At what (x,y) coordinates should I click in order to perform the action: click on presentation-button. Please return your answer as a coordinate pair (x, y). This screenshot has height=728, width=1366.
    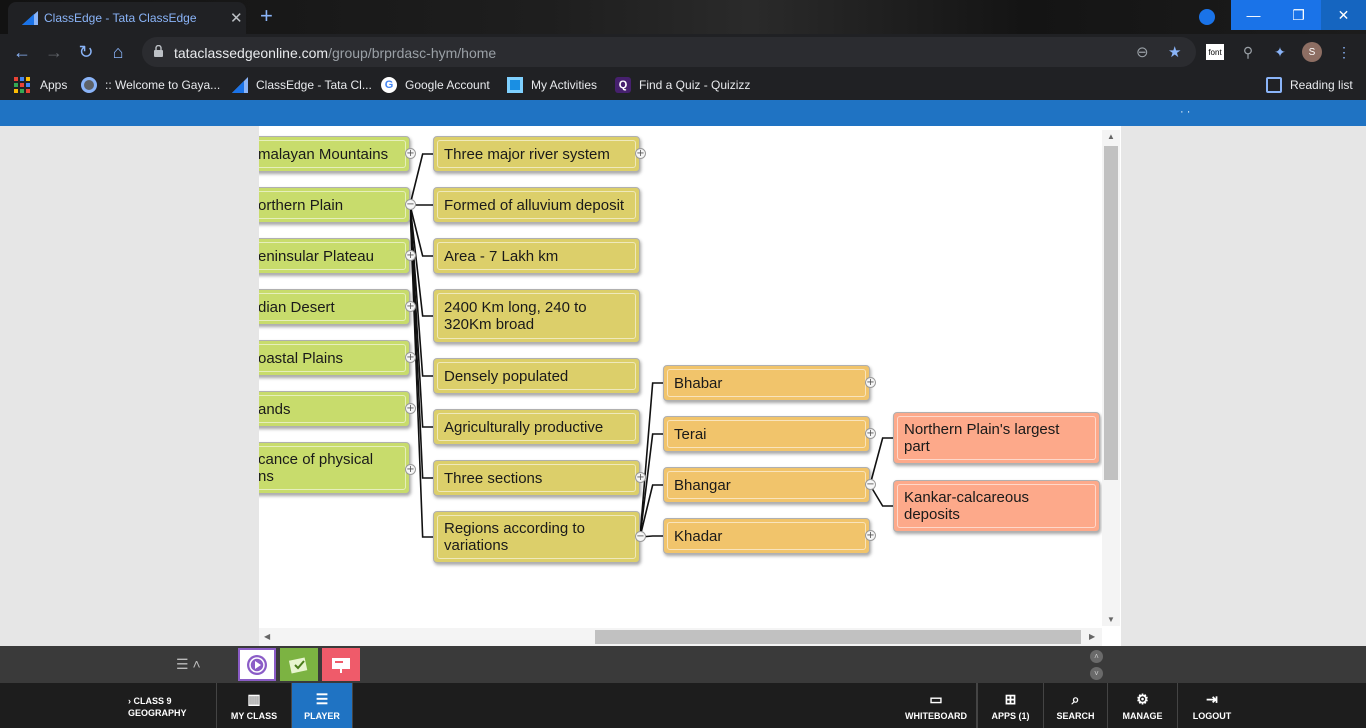
    Looking at the image, I should click on (341, 664).